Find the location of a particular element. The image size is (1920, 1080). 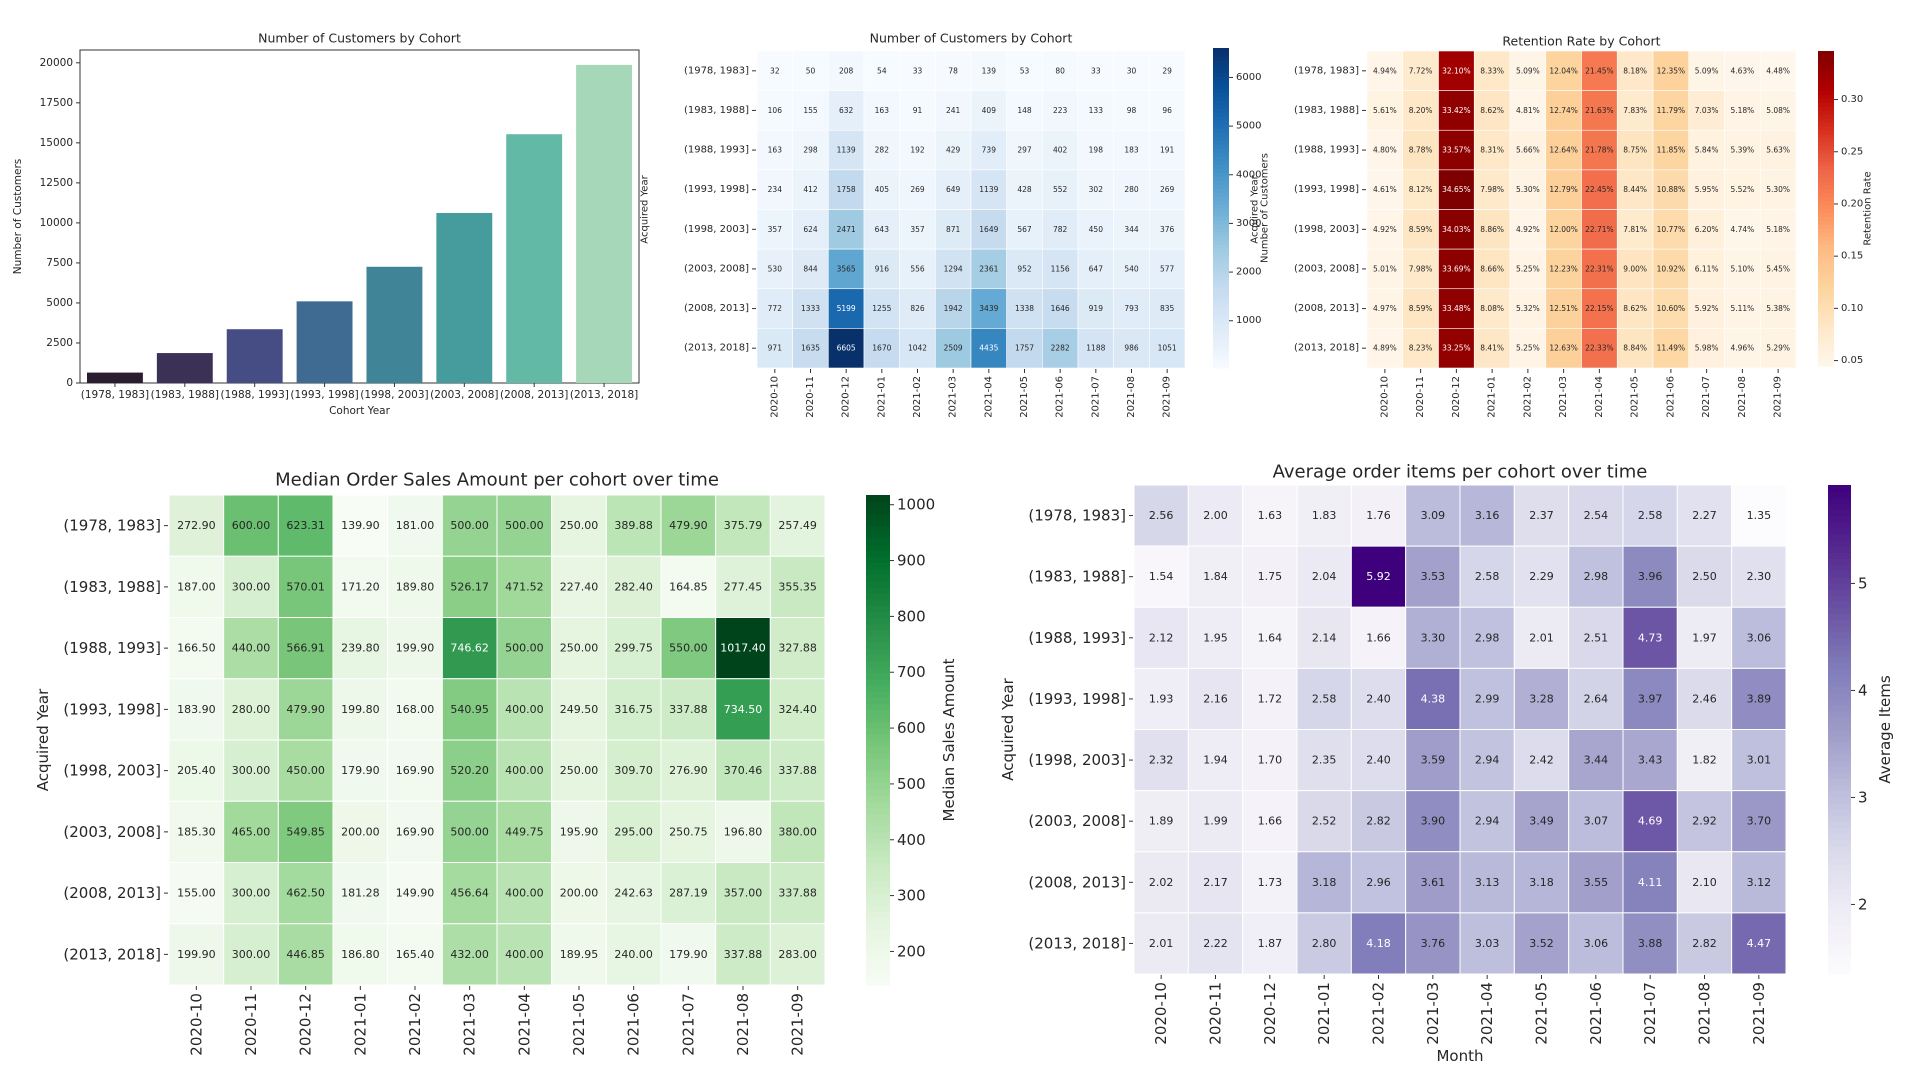

cell-value: 456.64 is located at coordinates (469, 893).